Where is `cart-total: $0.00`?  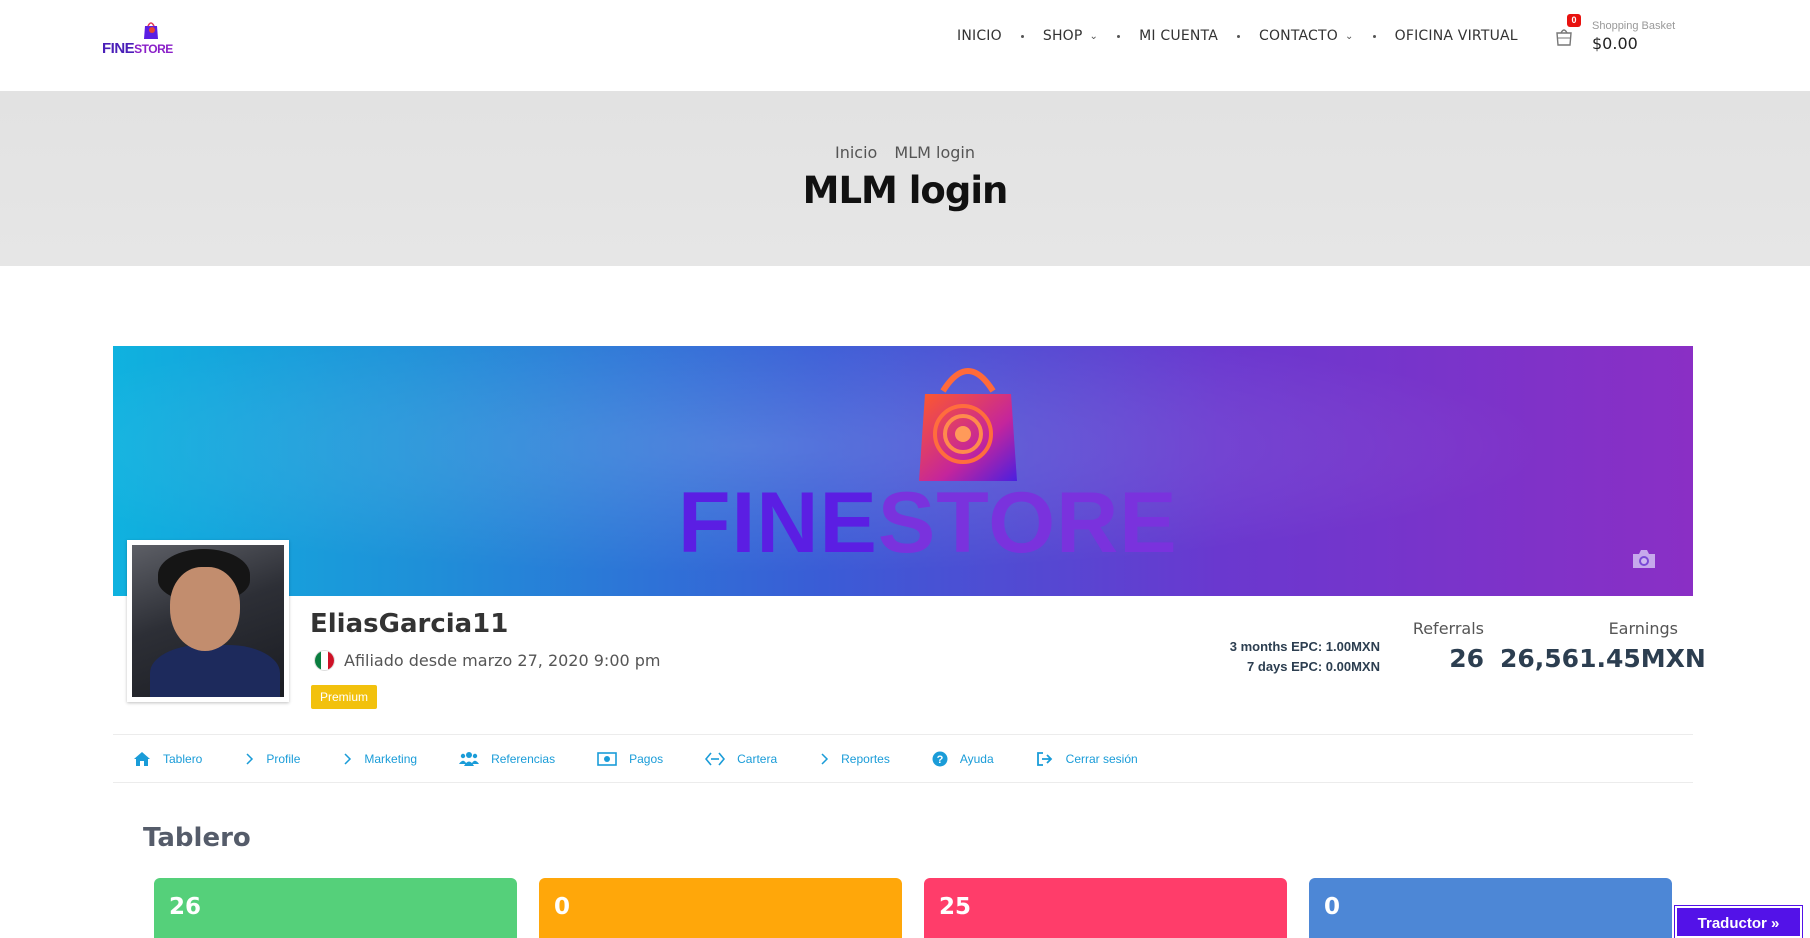 cart-total: $0.00 is located at coordinates (1615, 43).